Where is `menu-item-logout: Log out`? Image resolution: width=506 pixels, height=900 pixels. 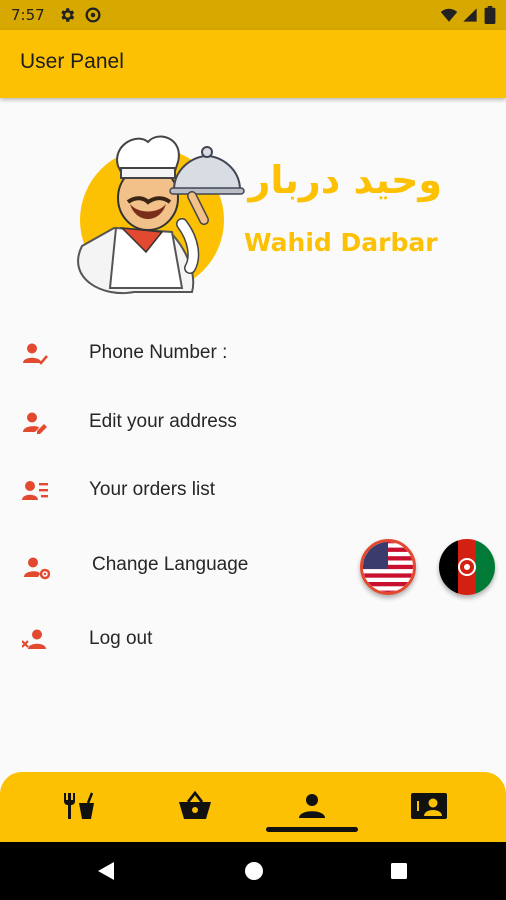
menu-item-logout: Log out is located at coordinates (253, 640).